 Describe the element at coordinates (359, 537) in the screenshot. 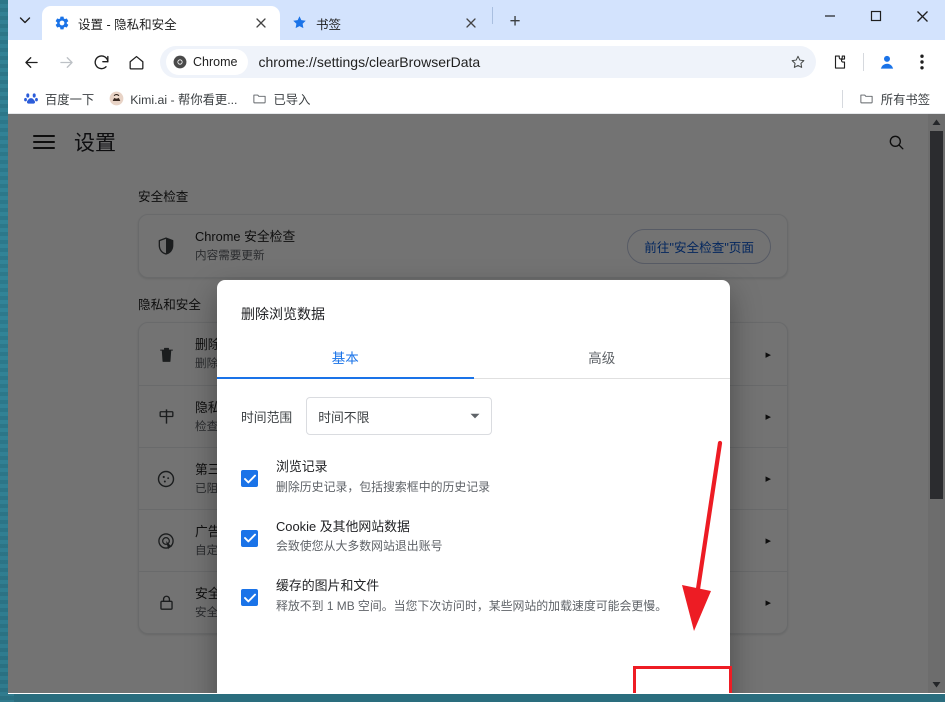

I see `option-text: Cookie 及其他网站数据 会致使您从大多数网站退出账号` at that location.